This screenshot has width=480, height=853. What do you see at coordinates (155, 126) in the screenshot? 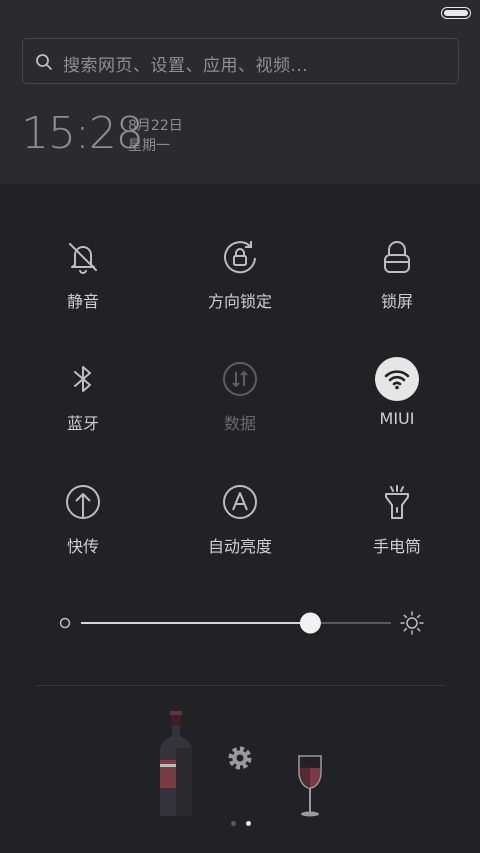
I see `date-text: 8月22日` at bounding box center [155, 126].